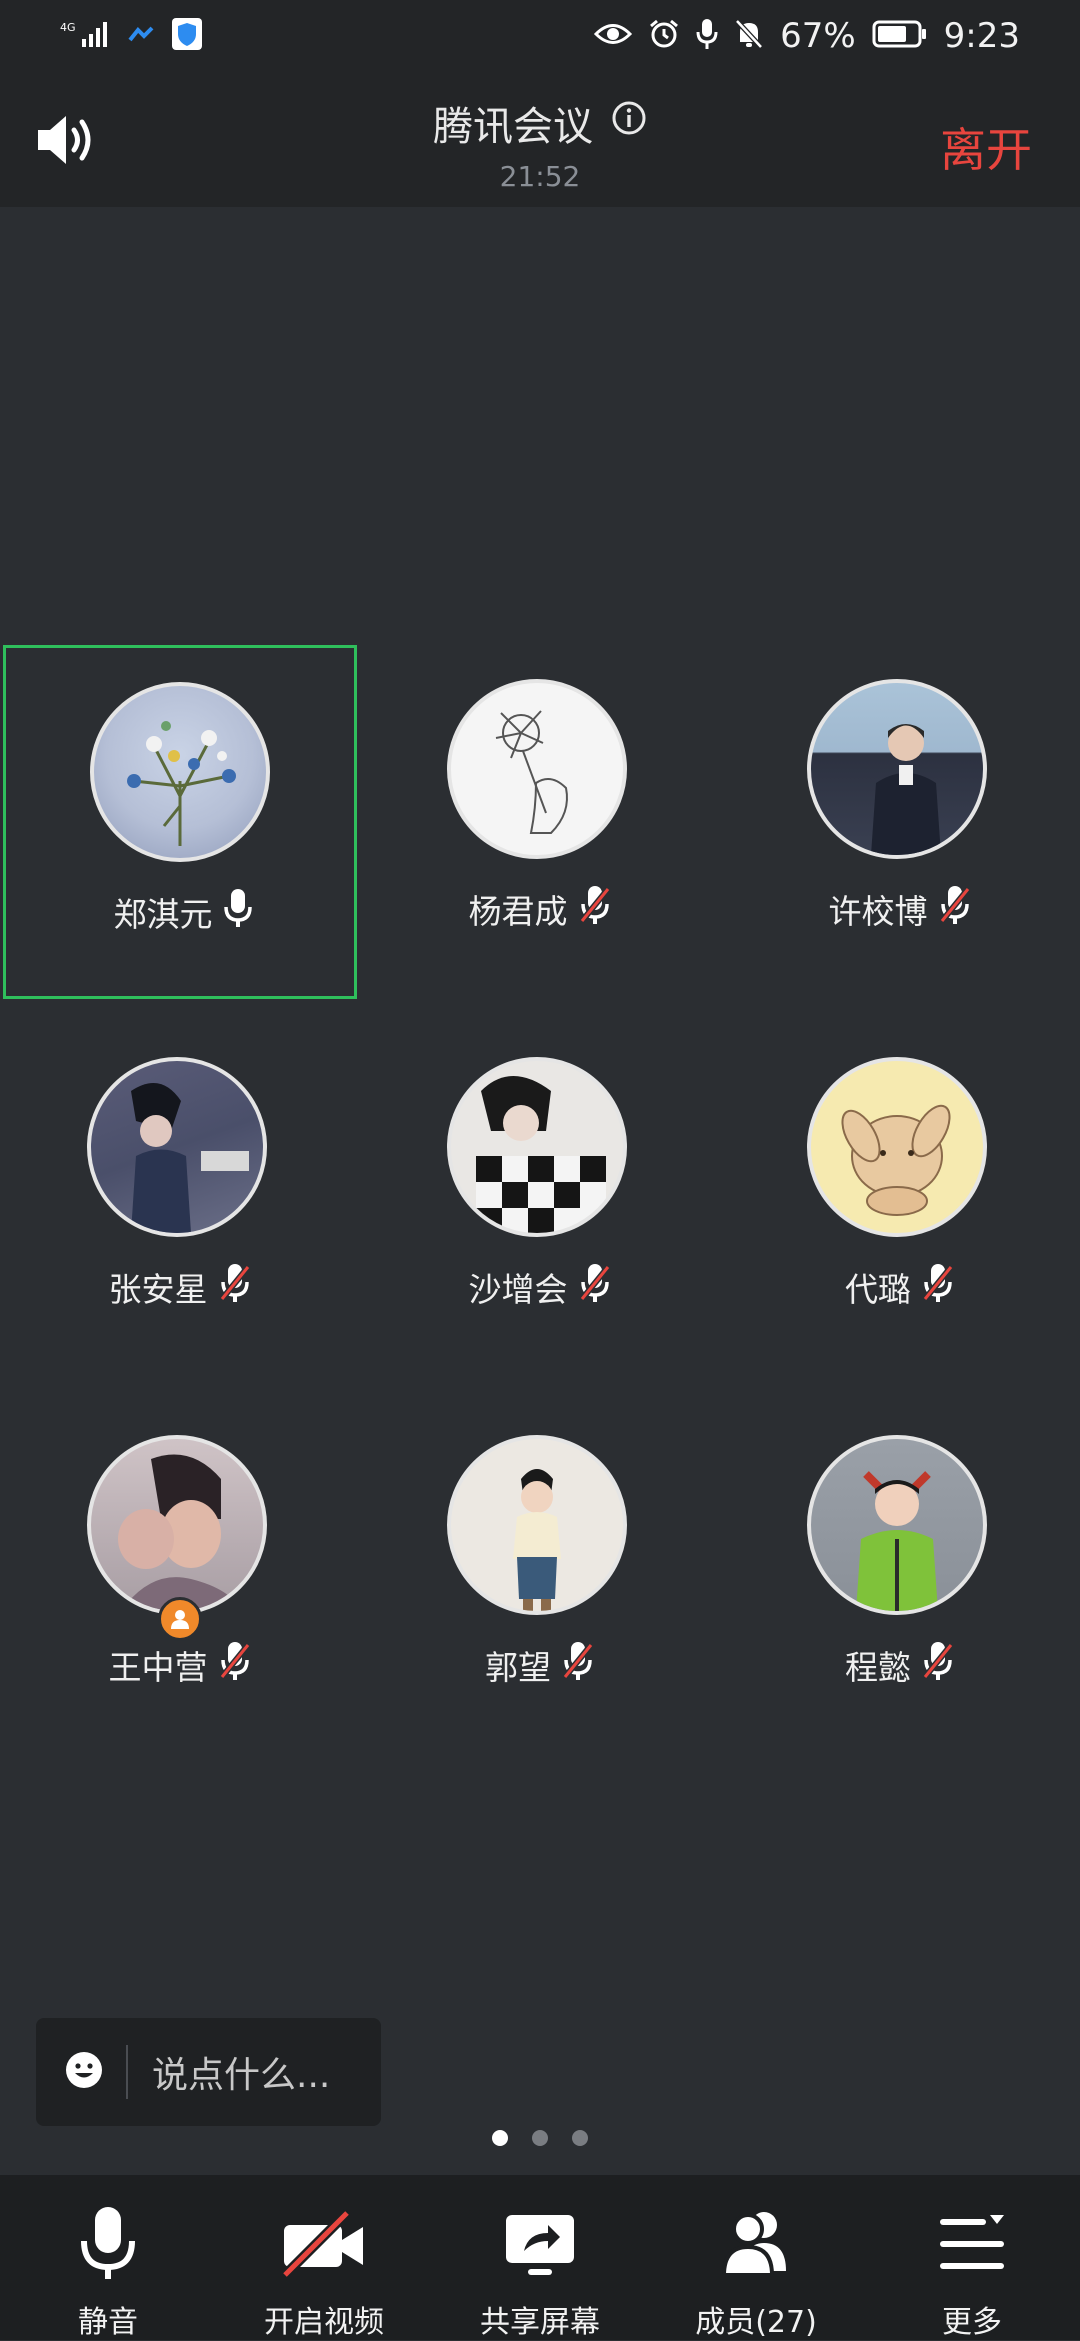  What do you see at coordinates (818, 36) in the screenshot?
I see `battery-percent: 67%` at bounding box center [818, 36].